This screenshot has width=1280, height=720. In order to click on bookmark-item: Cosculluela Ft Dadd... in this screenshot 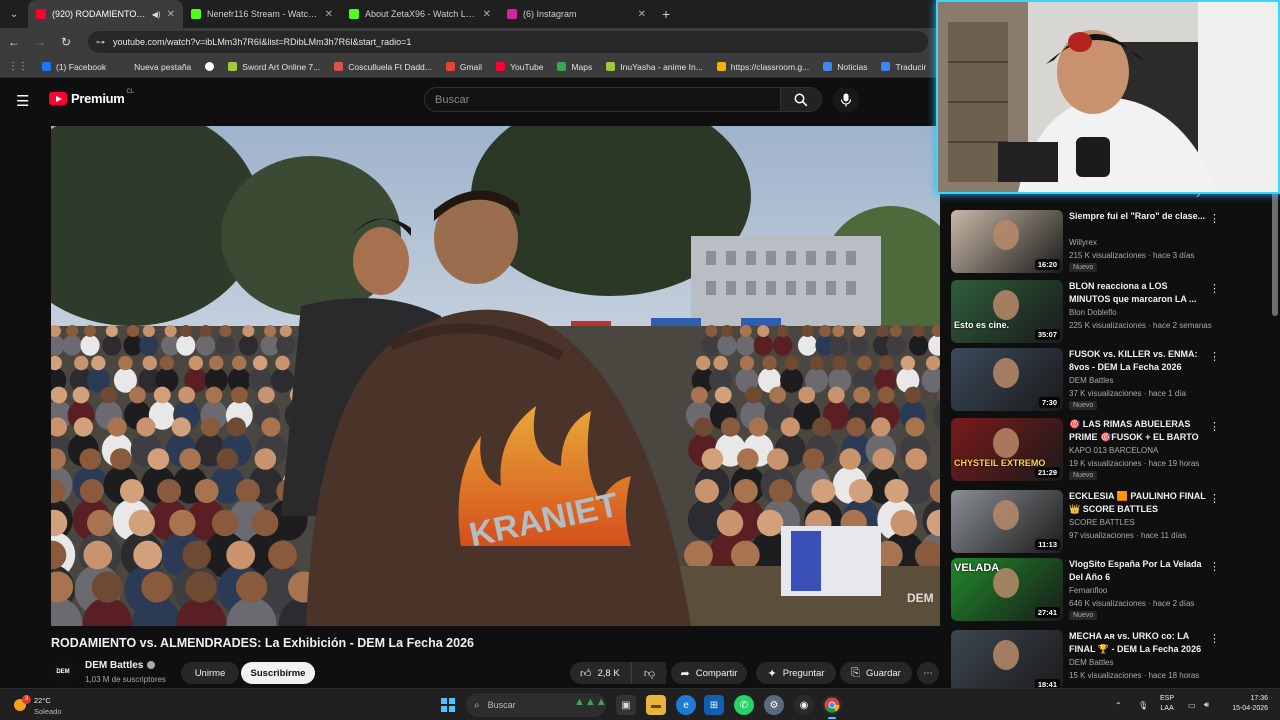, I will do `click(383, 67)`.